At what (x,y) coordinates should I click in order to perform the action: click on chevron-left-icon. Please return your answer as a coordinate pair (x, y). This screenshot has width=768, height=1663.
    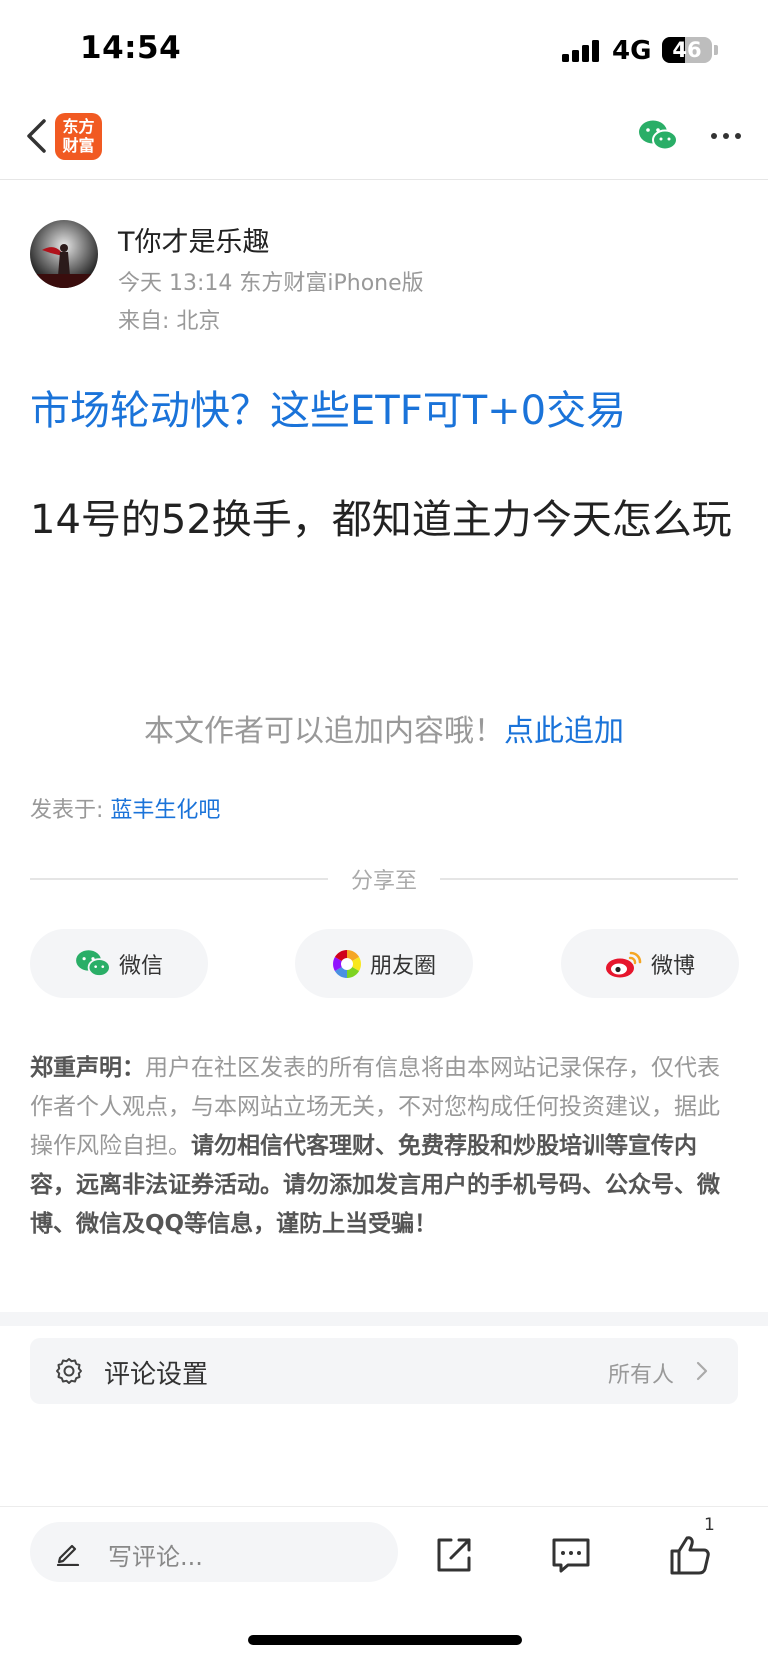
    Looking at the image, I should click on (36, 136).